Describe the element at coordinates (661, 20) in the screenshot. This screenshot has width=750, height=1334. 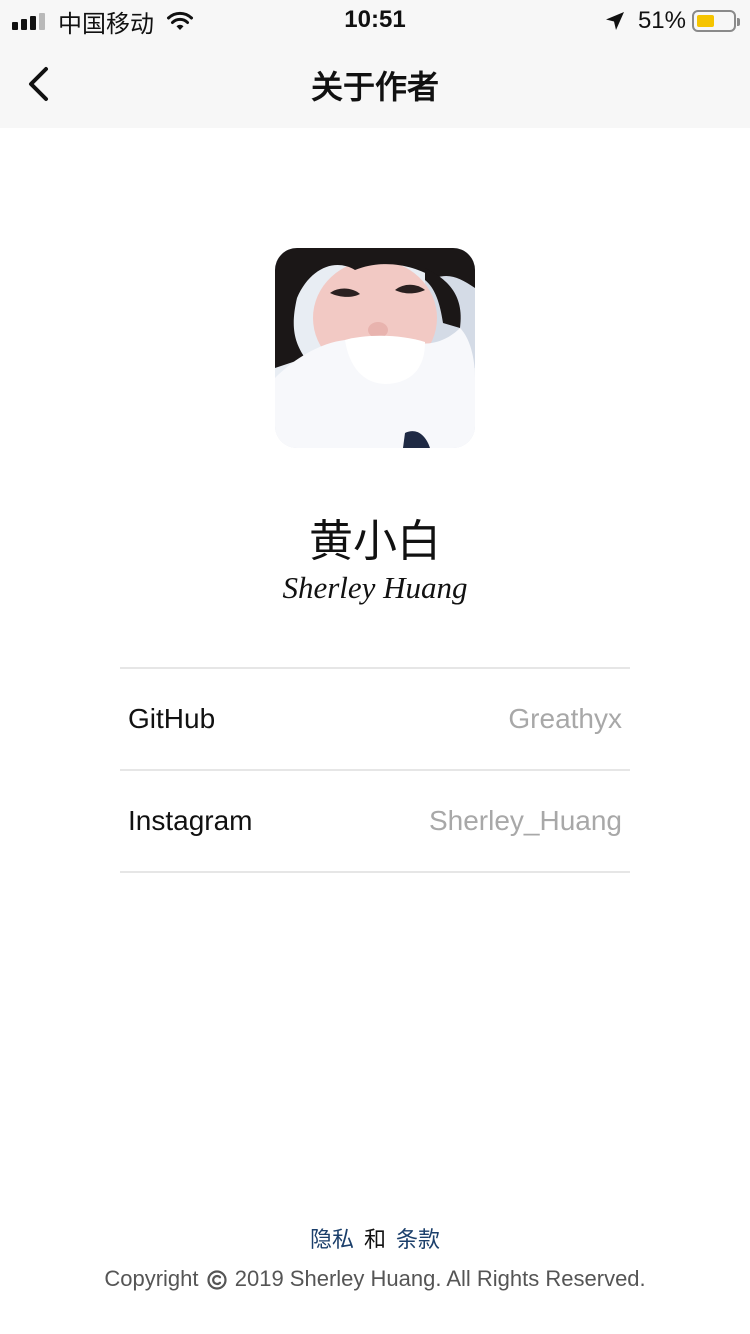
I see `battery-percent: 51%` at that location.